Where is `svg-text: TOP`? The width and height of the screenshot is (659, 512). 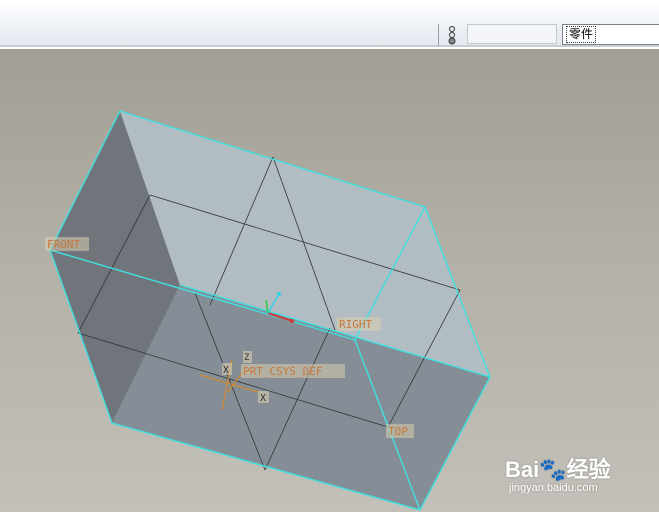
svg-text: TOP is located at coordinates (398, 431).